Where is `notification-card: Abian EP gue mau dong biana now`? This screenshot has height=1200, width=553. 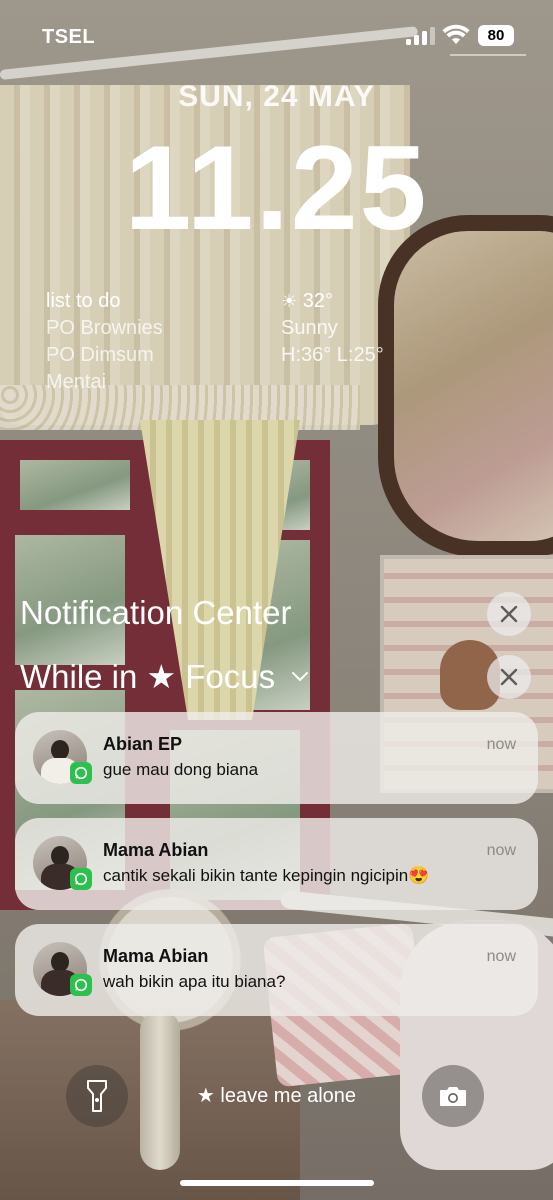 notification-card: Abian EP gue mau dong biana now is located at coordinates (276, 758).